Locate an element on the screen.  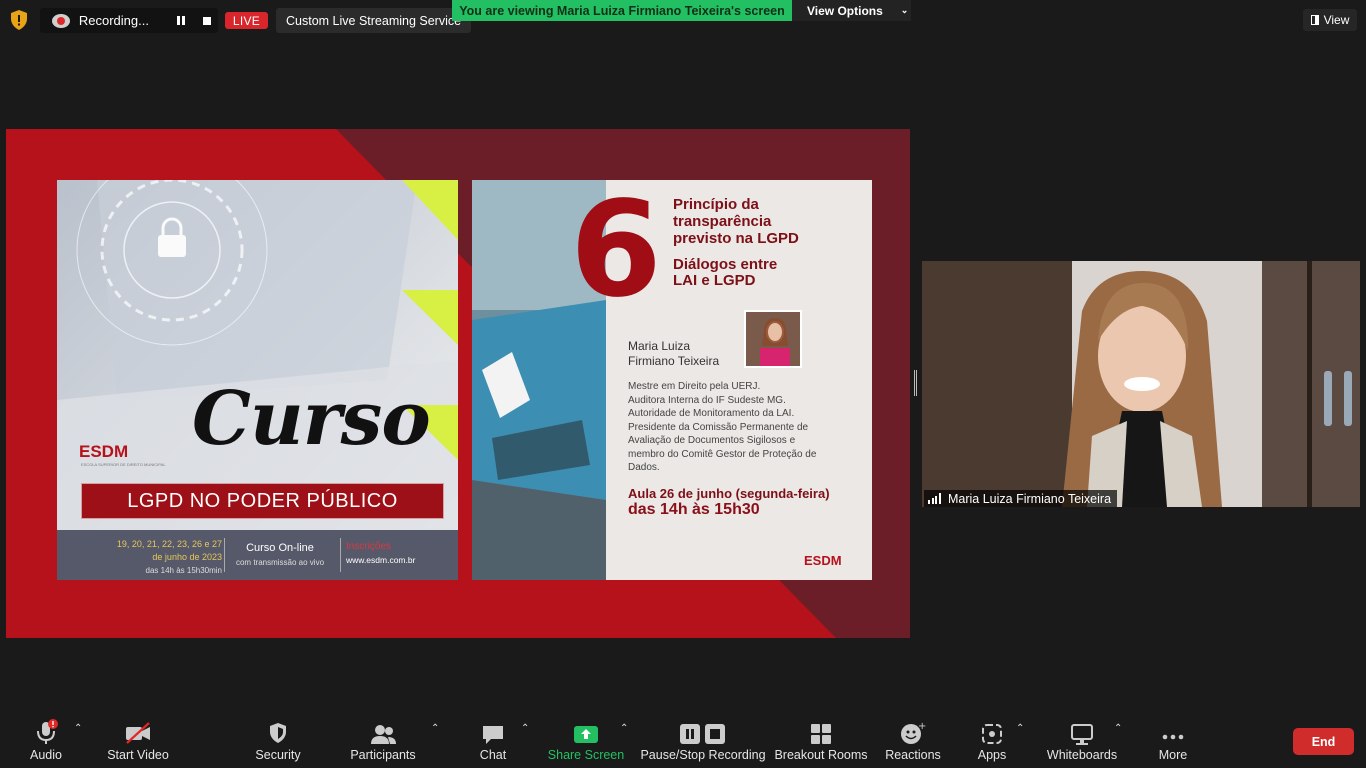
online-info: Curso On-line com transmissão ao vivo is located at coordinates (280, 554).